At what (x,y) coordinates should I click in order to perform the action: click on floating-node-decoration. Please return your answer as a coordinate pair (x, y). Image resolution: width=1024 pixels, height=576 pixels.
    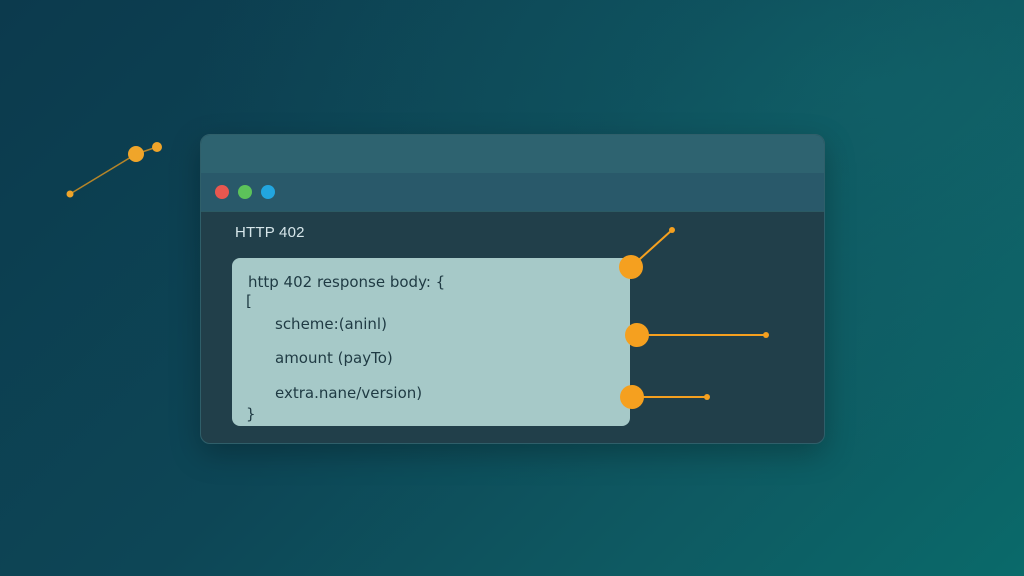
    Looking at the image, I should click on (114, 170).